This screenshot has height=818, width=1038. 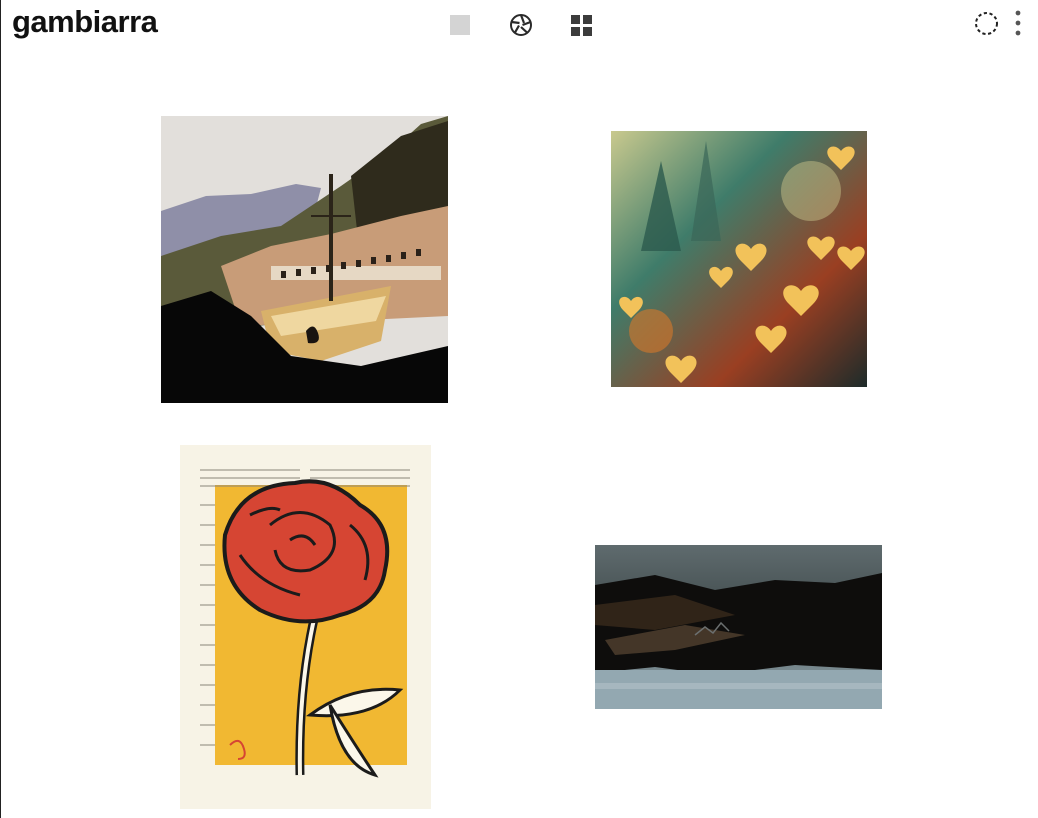 What do you see at coordinates (1018, 23) in the screenshot?
I see `more-vertical-icon` at bounding box center [1018, 23].